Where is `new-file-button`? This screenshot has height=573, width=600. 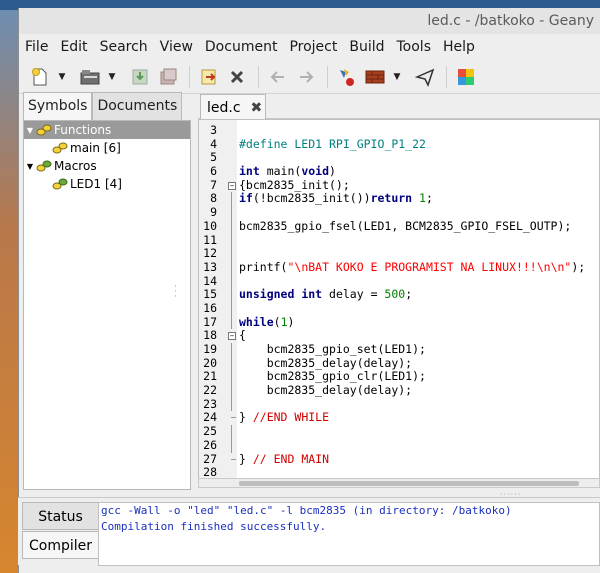 new-file-button is located at coordinates (40, 77).